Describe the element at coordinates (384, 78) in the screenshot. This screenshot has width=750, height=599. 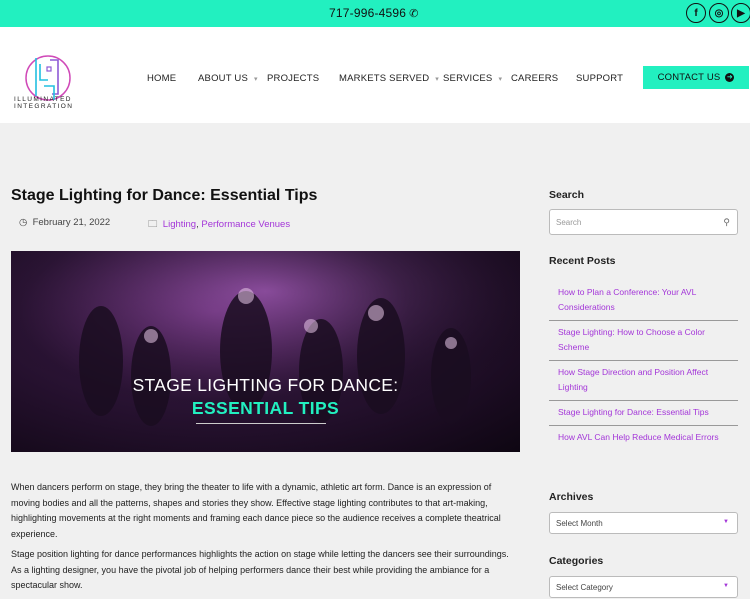
I see `nav-markets-label: MARKETS SERVED` at that location.